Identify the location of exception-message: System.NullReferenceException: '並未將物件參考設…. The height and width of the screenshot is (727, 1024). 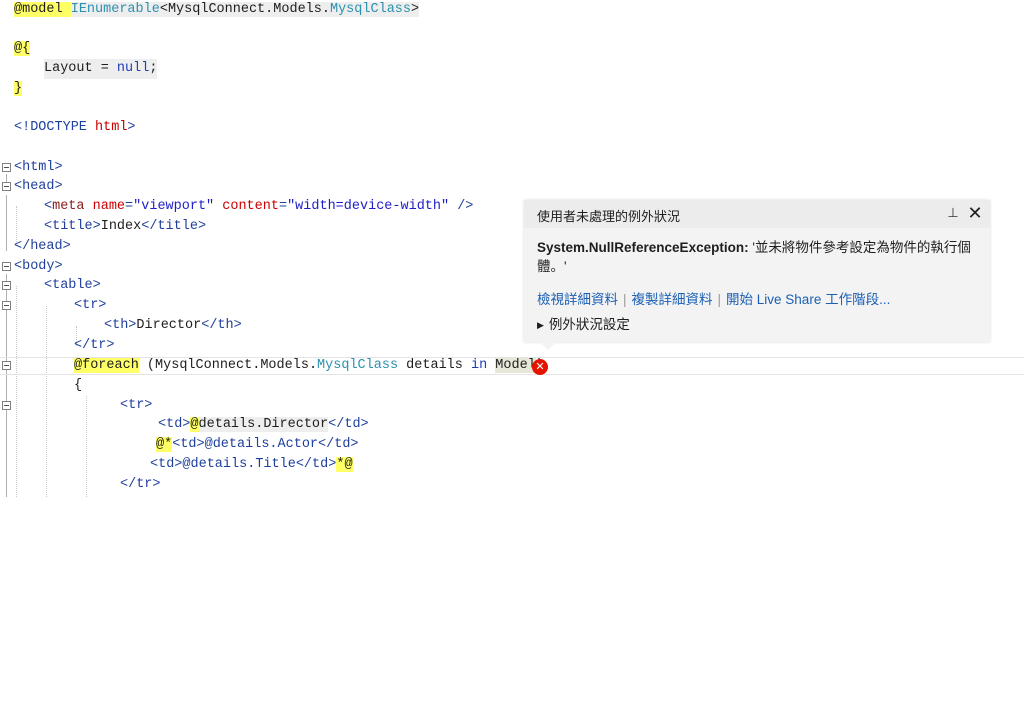
(757, 257).